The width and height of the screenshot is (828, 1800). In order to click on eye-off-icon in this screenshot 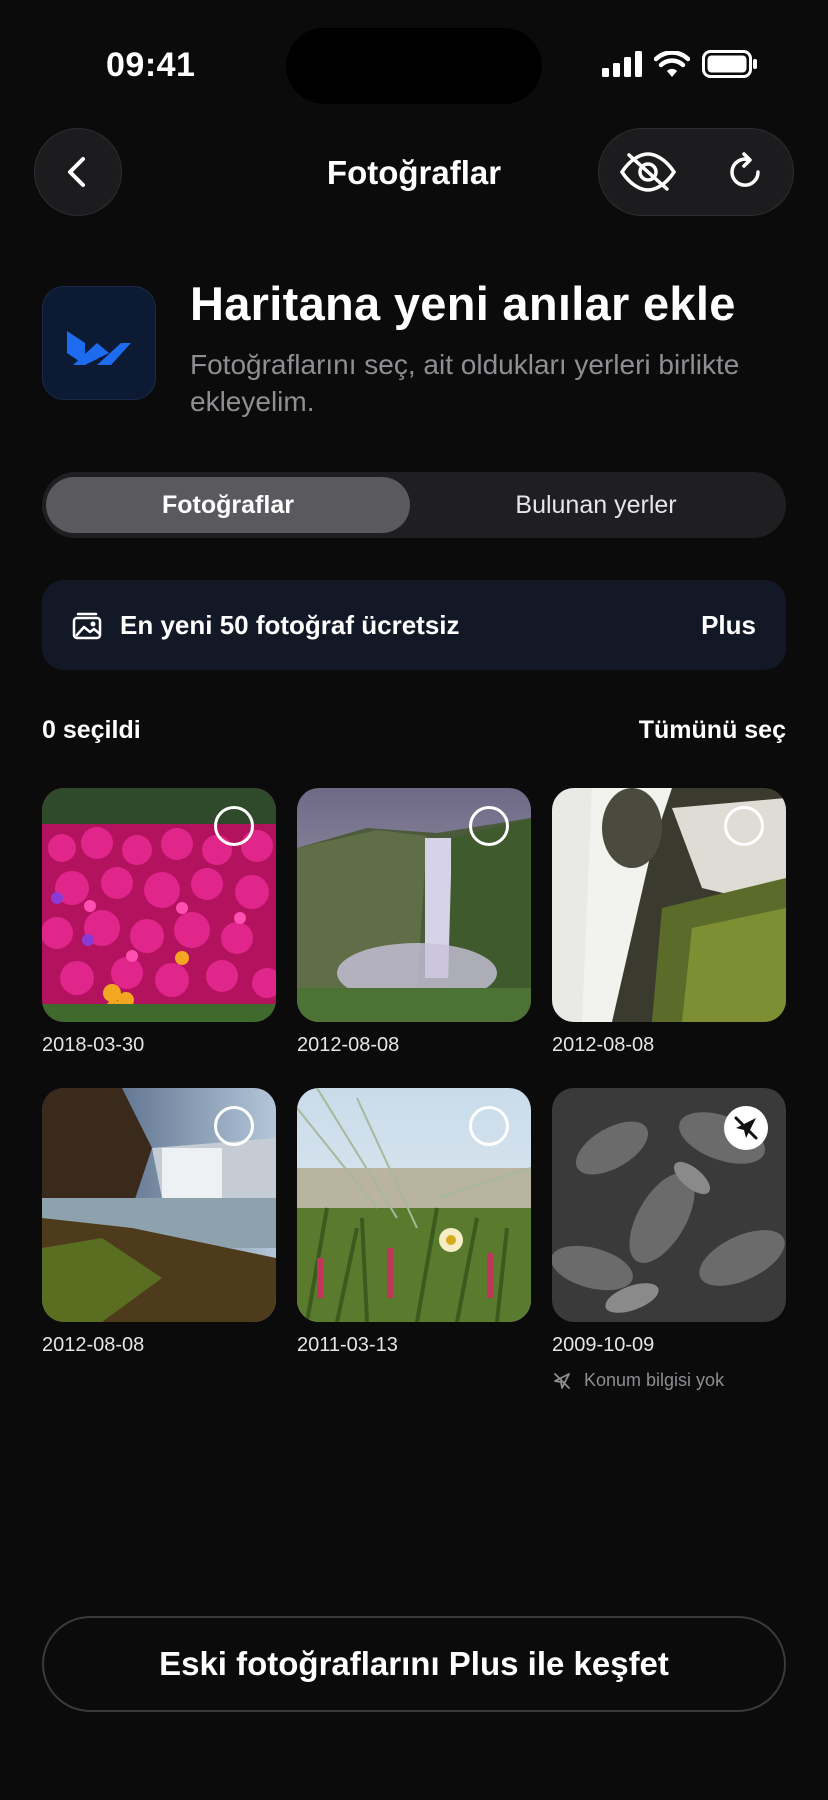, I will do `click(647, 172)`.